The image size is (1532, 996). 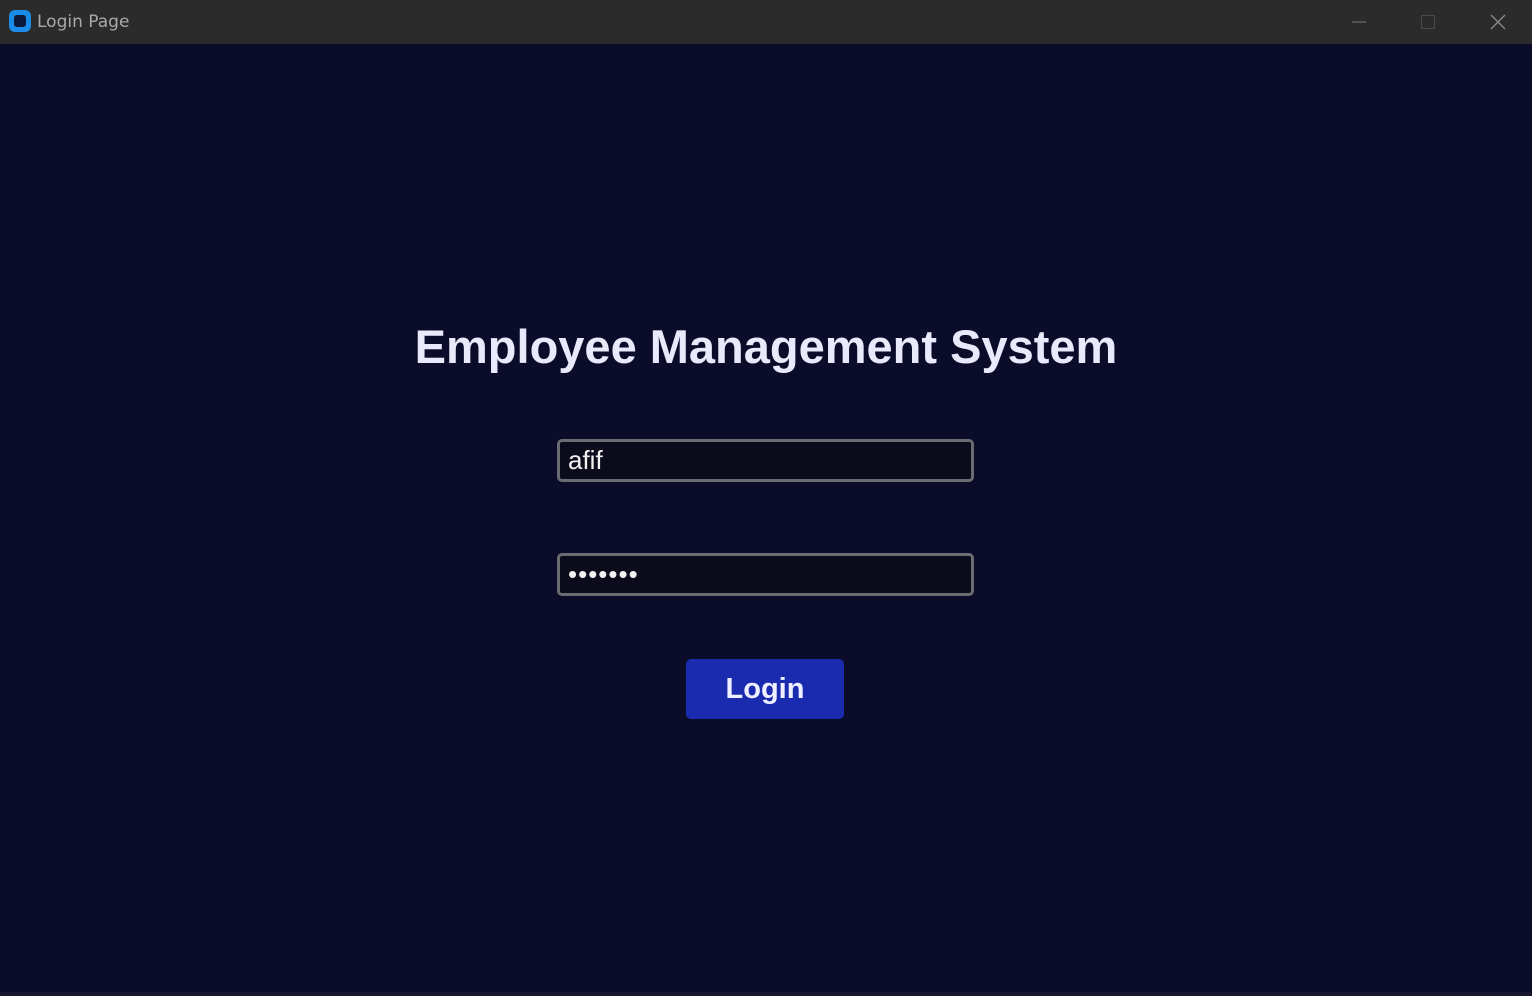 I want to click on username-input, so click(x=765, y=460).